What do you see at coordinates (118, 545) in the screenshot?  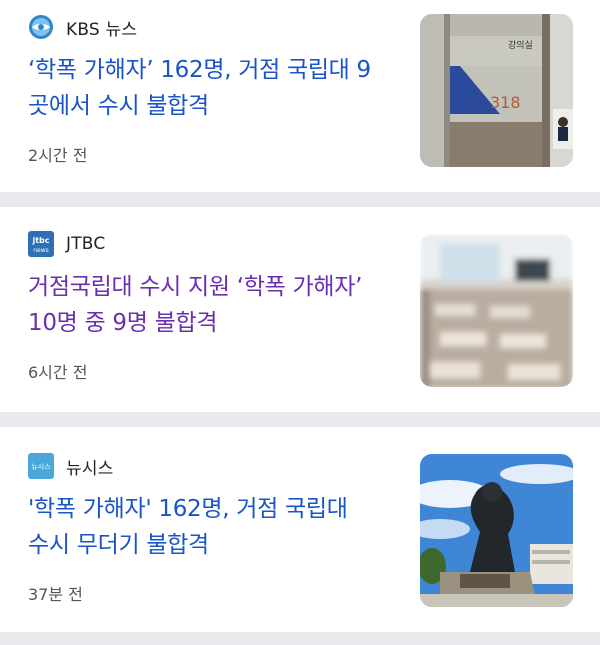 I see `headline-line: 수시 무더기 불합격` at bounding box center [118, 545].